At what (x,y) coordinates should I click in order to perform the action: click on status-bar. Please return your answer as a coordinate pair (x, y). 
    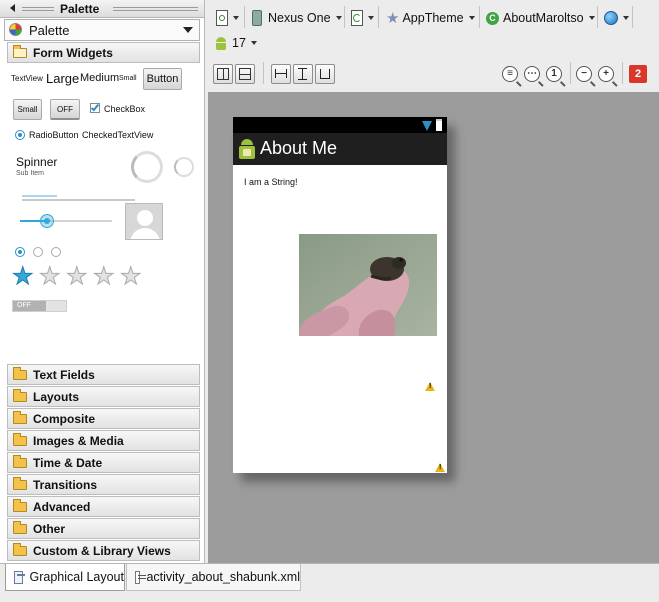
    Looking at the image, I should click on (340, 125).